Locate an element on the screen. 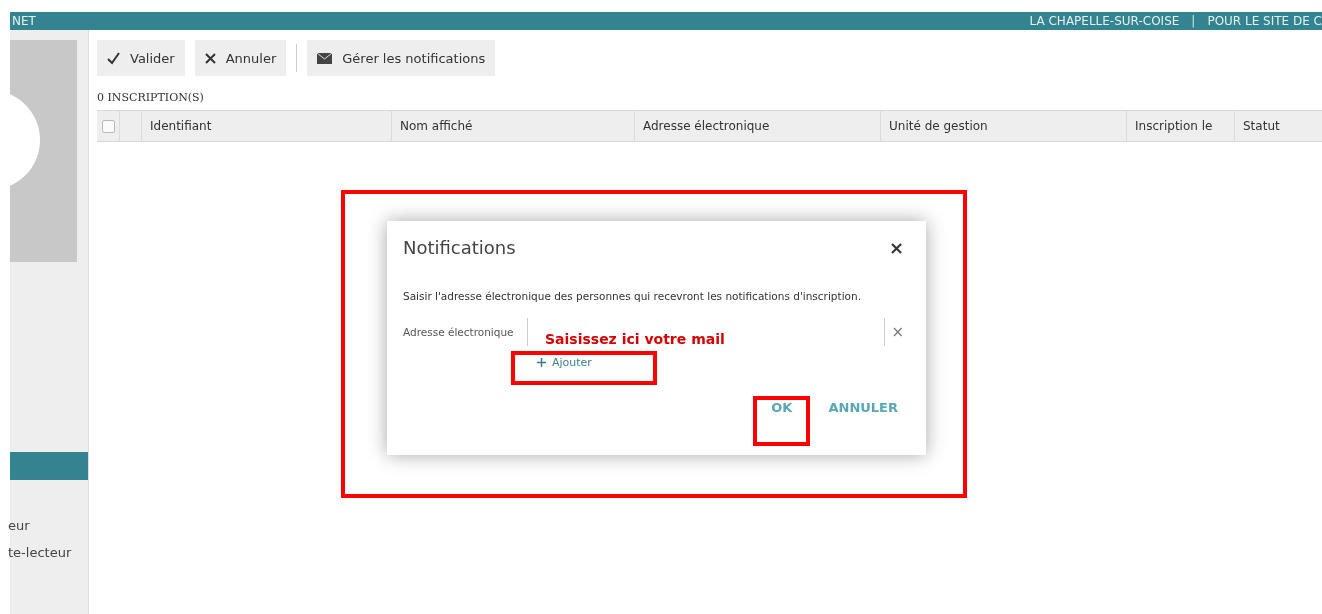  clear-button: × is located at coordinates (897, 332).